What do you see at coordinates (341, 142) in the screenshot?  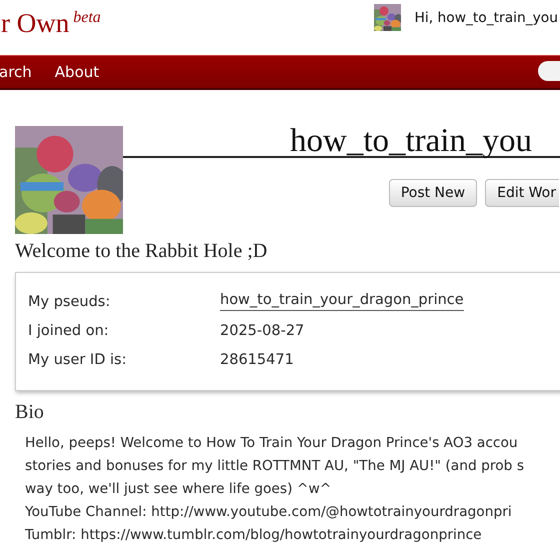 I see `profile-title: how_to_train_you` at bounding box center [341, 142].